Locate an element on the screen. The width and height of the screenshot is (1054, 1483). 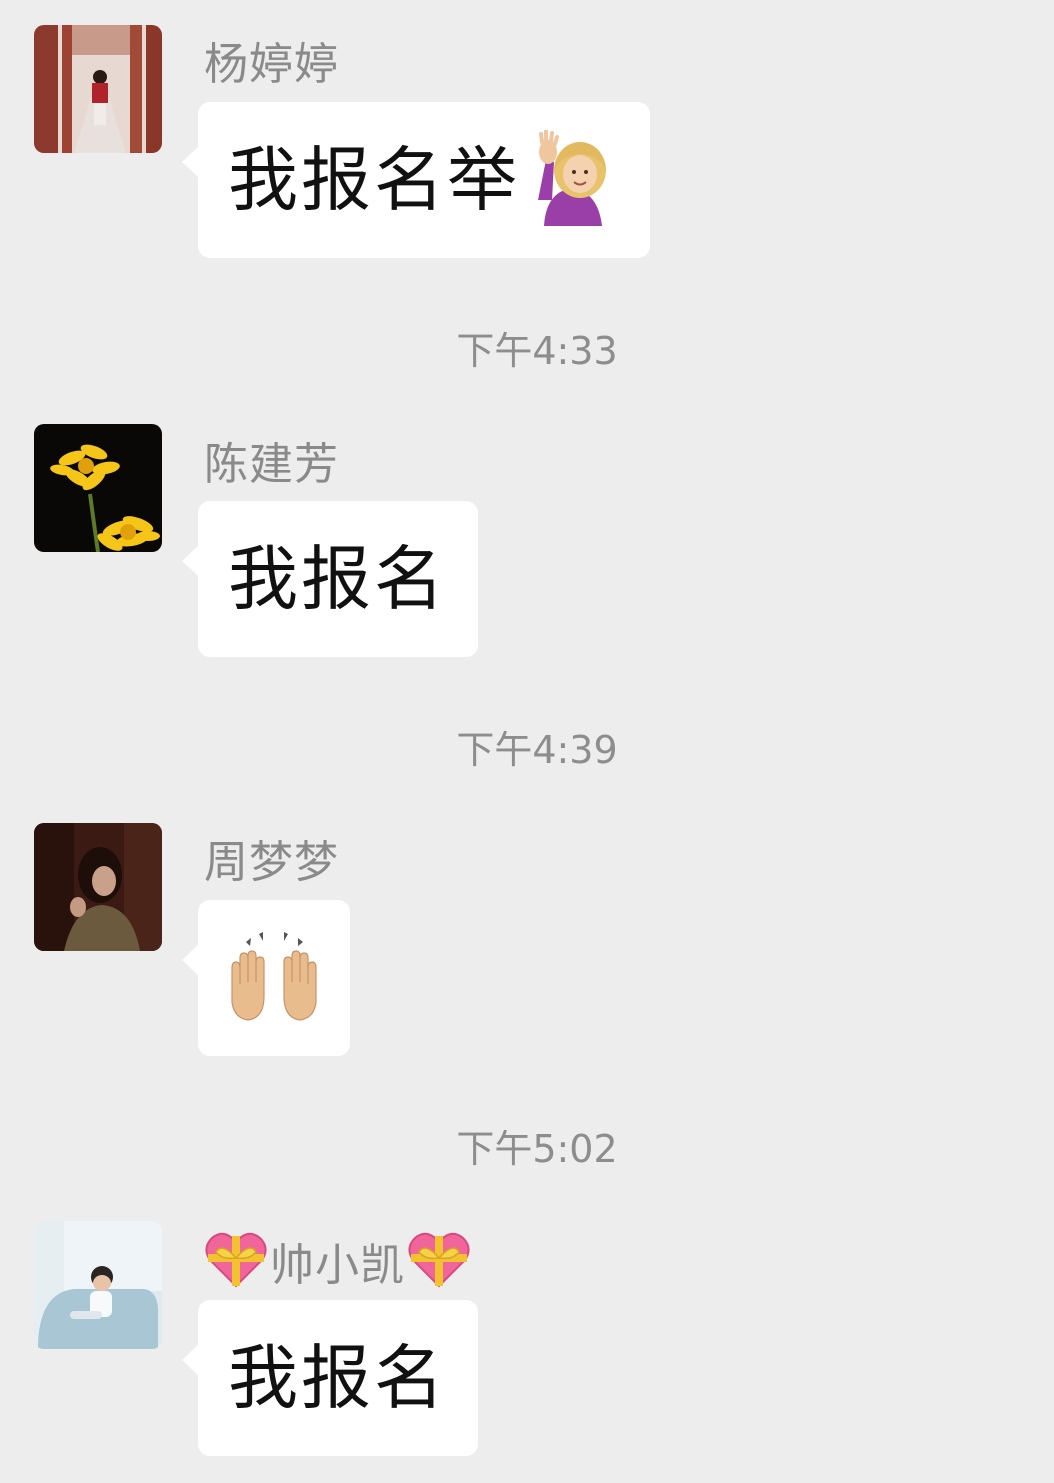
yellow-flower-avatar-image is located at coordinates (98, 488).